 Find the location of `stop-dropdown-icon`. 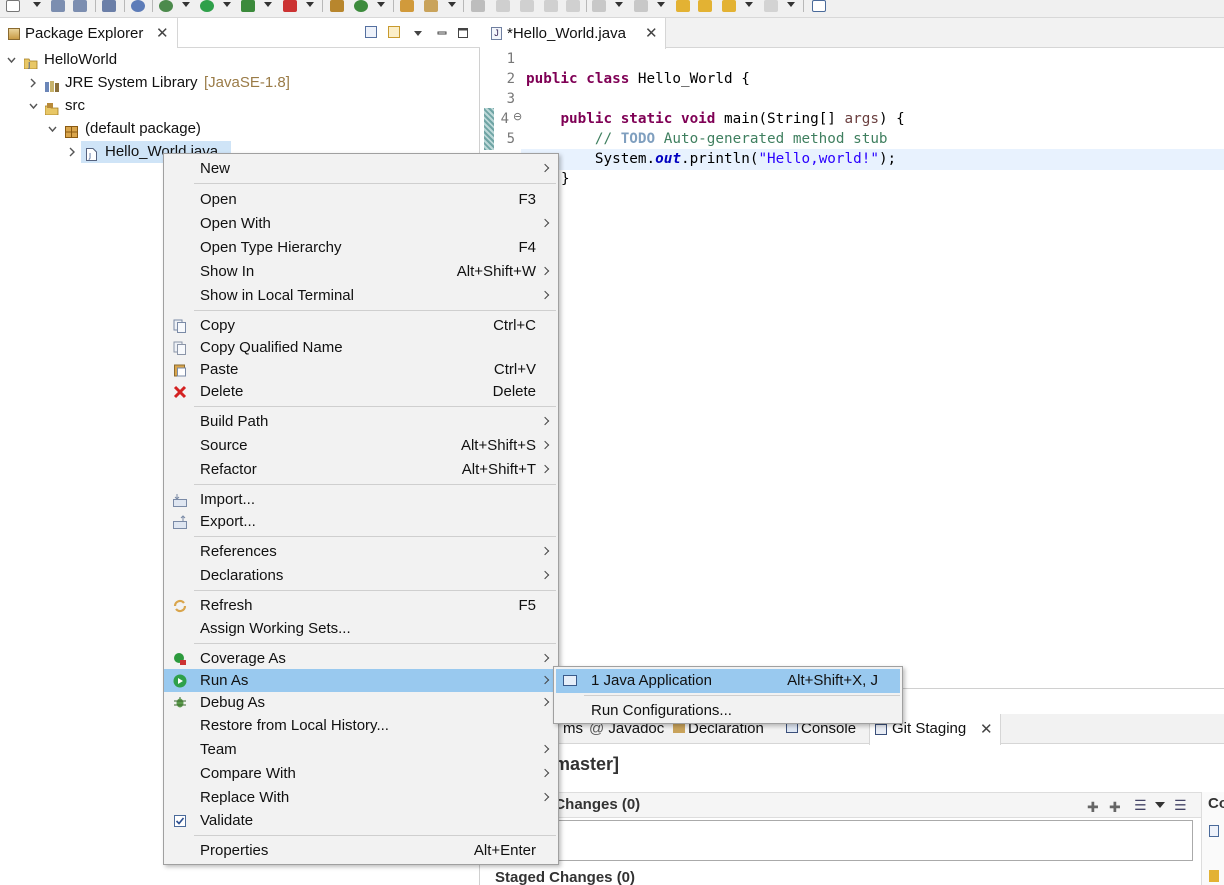

stop-dropdown-icon is located at coordinates (310, 4).